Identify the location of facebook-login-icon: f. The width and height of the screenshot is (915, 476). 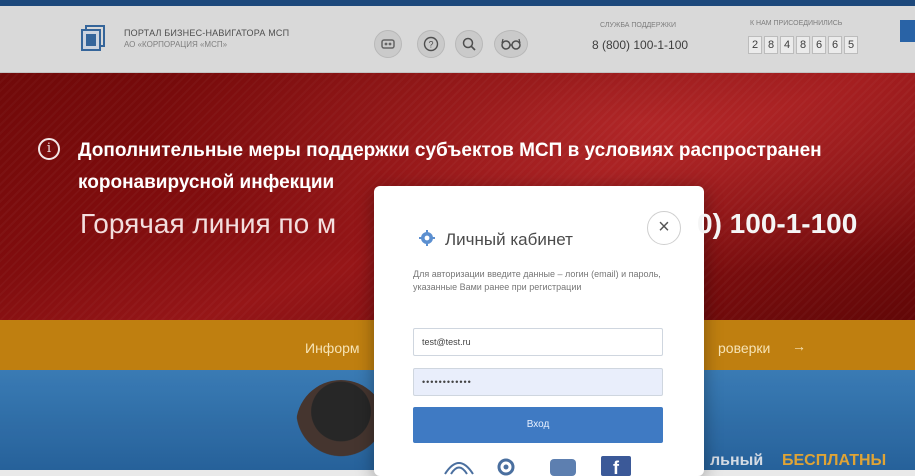
(616, 465).